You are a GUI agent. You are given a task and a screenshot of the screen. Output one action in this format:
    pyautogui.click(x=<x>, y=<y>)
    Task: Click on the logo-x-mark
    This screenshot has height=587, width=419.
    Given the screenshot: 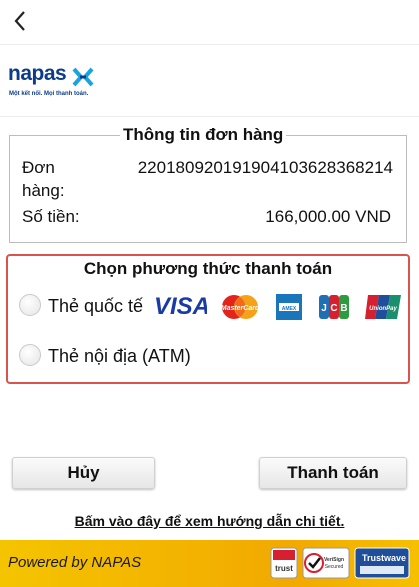 What is the action you would take?
    pyautogui.click(x=83, y=77)
    